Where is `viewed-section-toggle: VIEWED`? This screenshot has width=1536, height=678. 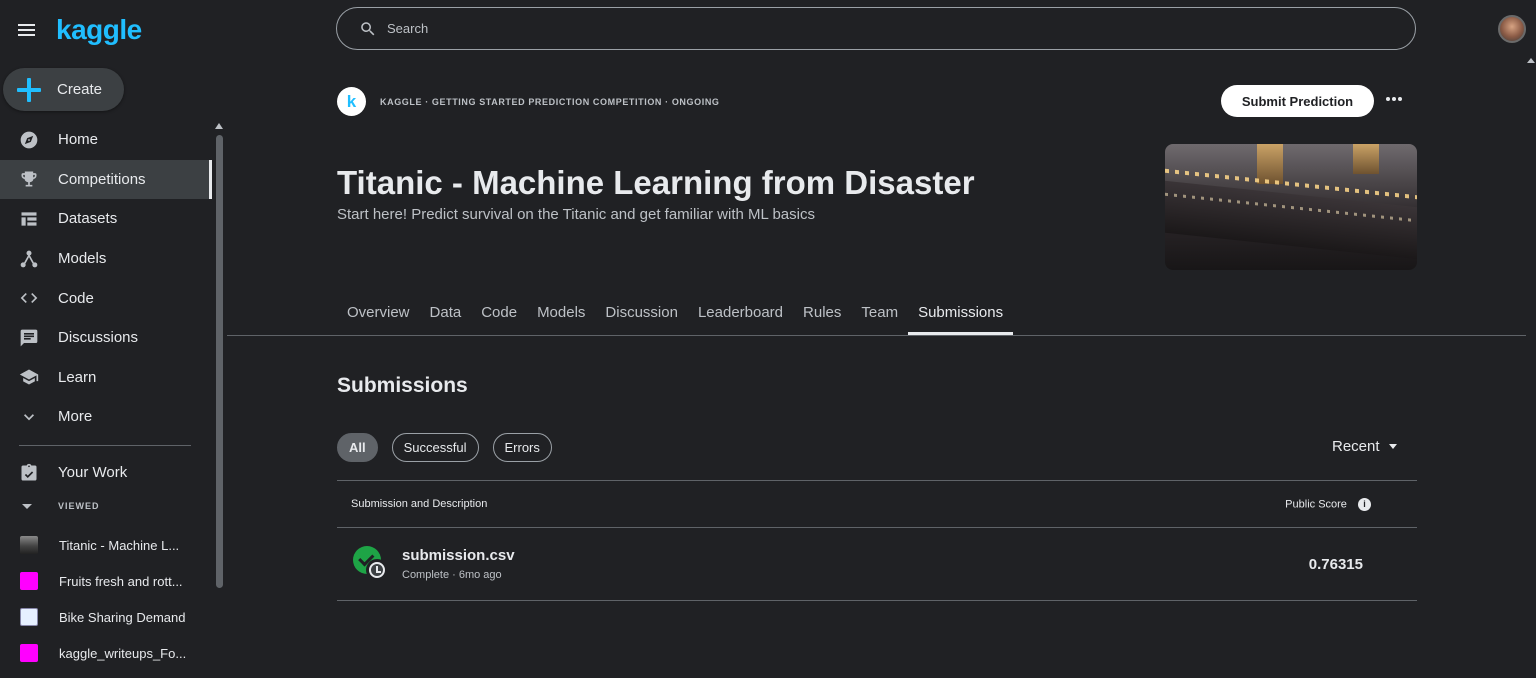 viewed-section-toggle: VIEWED is located at coordinates (61, 506).